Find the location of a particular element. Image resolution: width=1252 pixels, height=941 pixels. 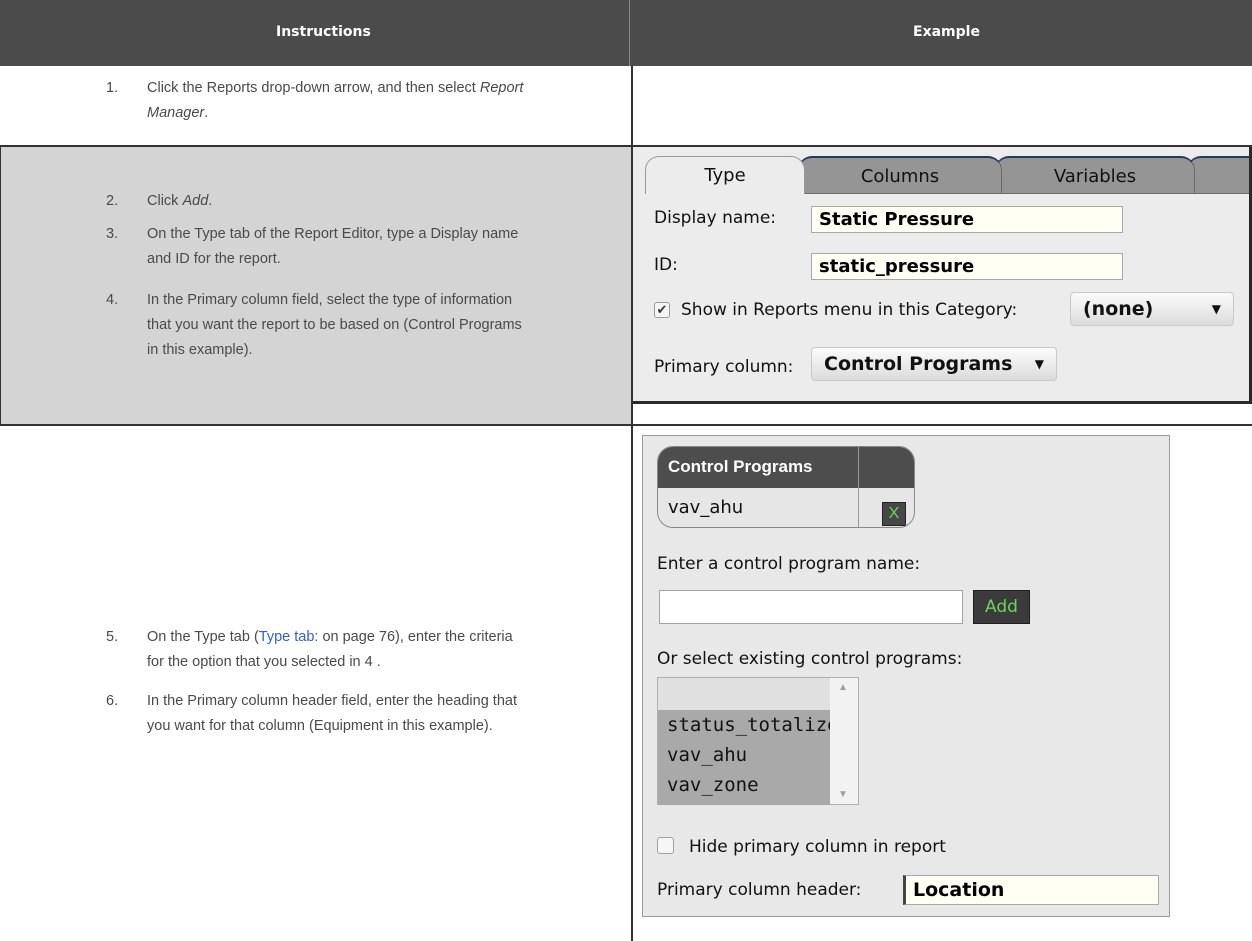

step-number: 3. is located at coordinates (112, 234).